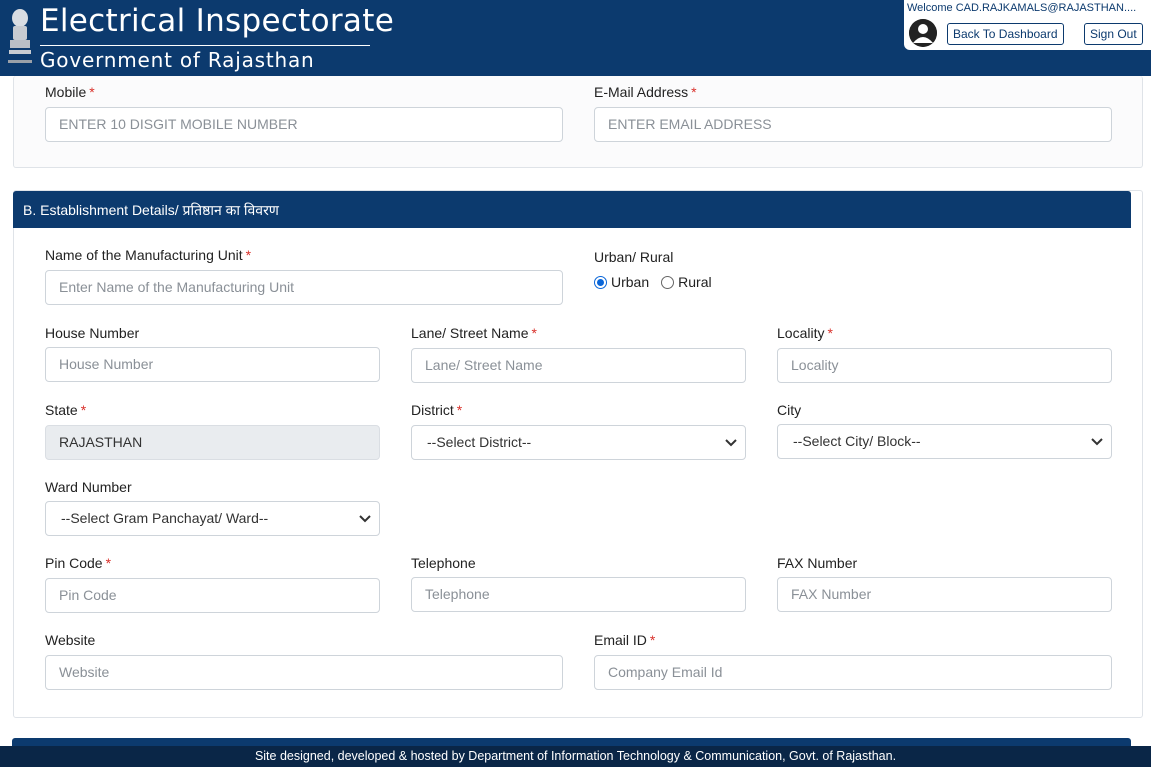 Image resolution: width=1151 pixels, height=767 pixels. Describe the element at coordinates (630, 282) in the screenshot. I see `urban-radio-label: Urban` at that location.